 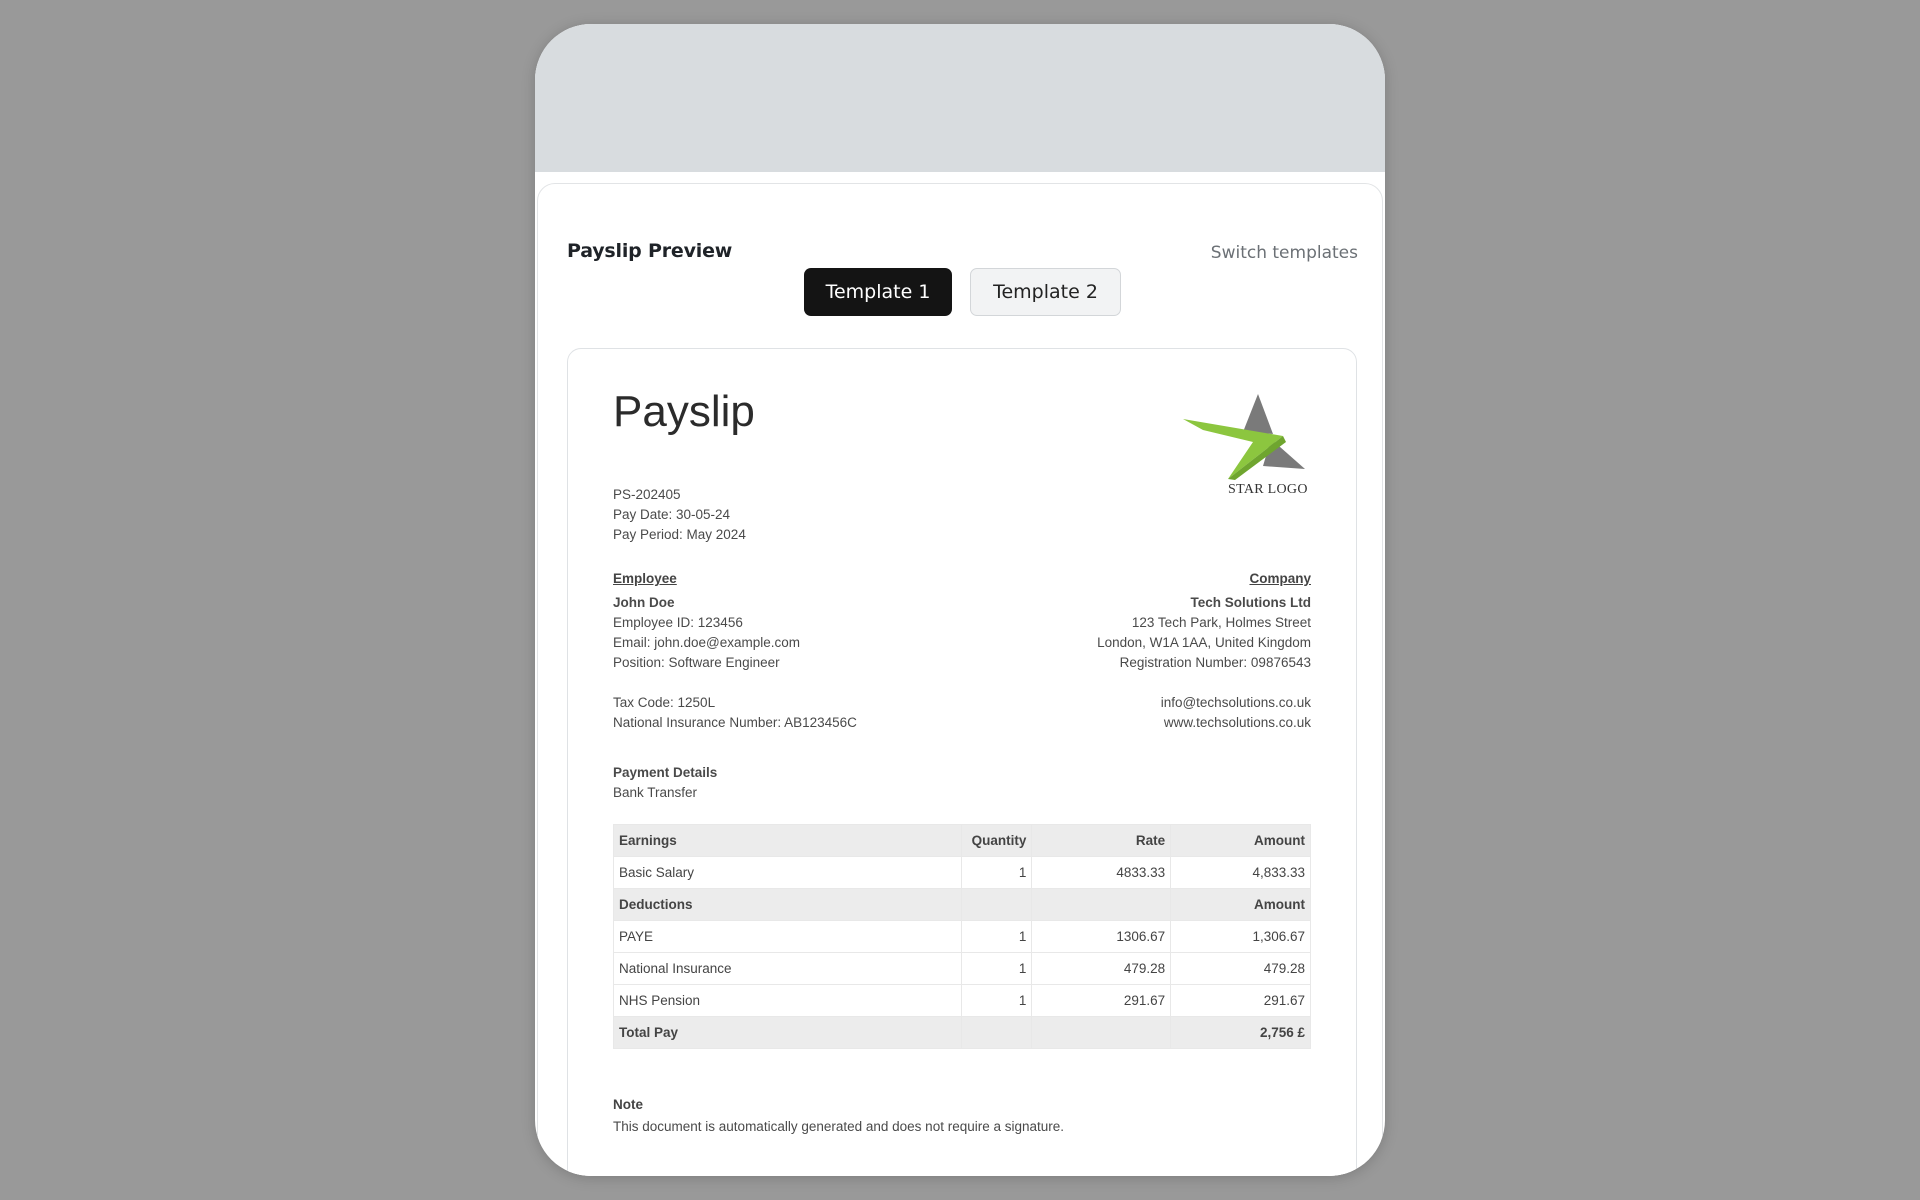 What do you see at coordinates (678, 622) in the screenshot?
I see `employee-id: Employee ID: 123456` at bounding box center [678, 622].